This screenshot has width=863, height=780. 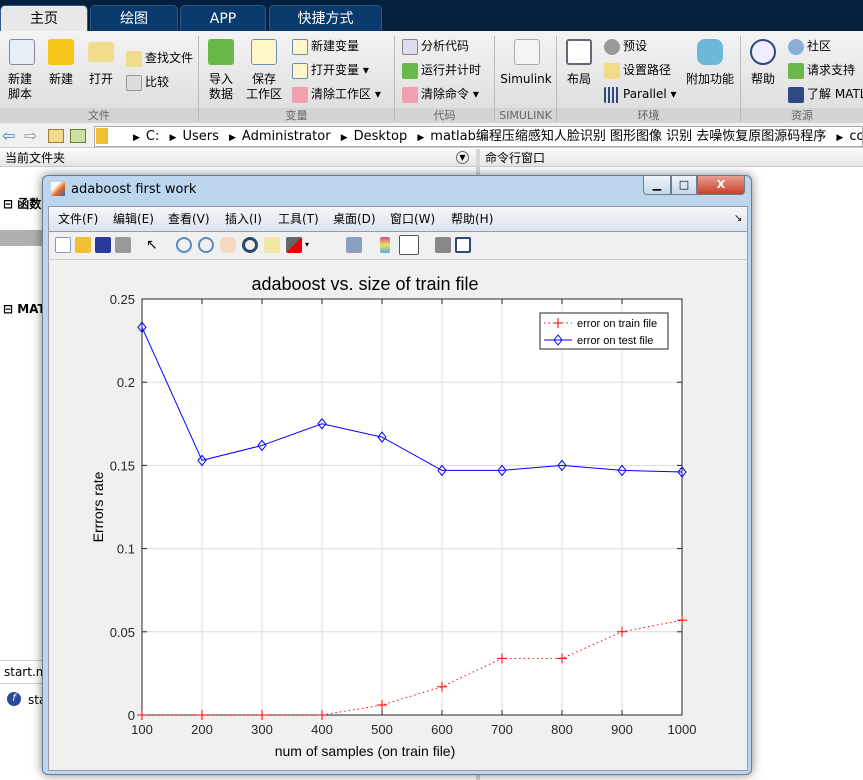 What do you see at coordinates (61, 52) in the screenshot?
I see `plus-icon` at bounding box center [61, 52].